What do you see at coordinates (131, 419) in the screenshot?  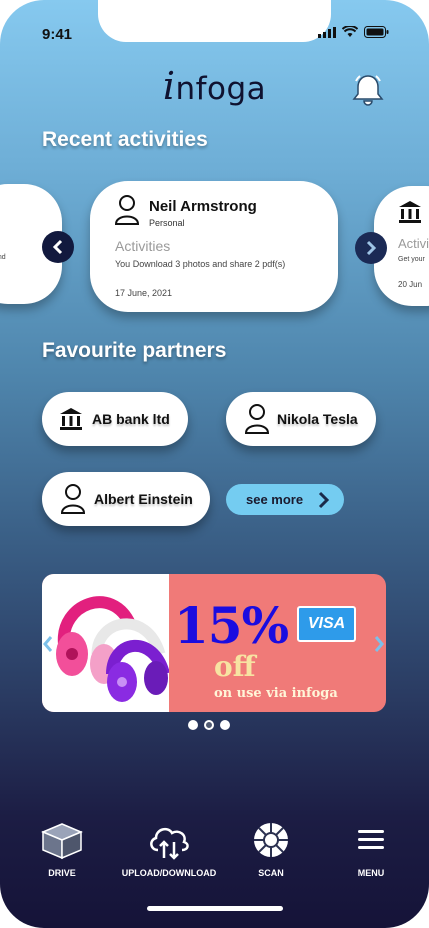 I see `partner-label: AB bank ltd` at bounding box center [131, 419].